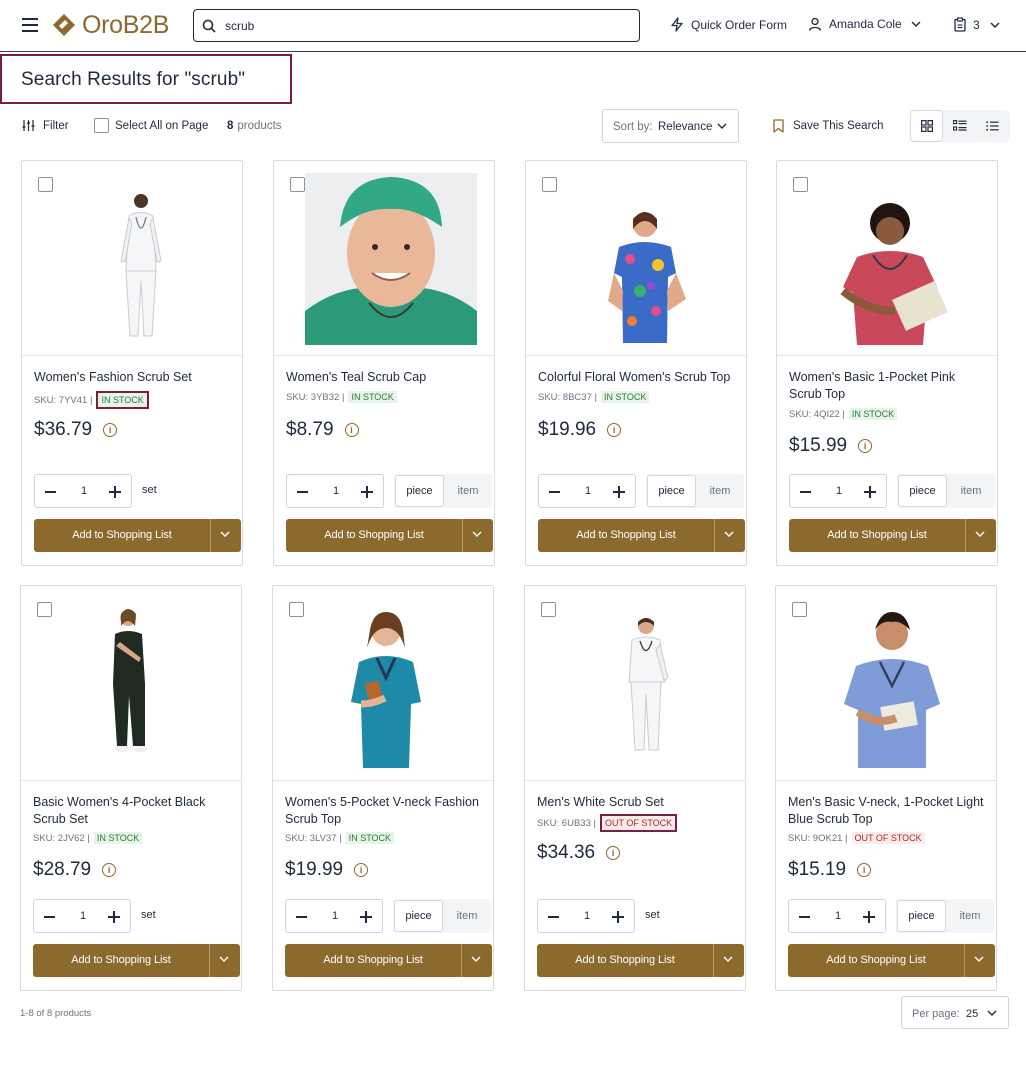 The height and width of the screenshot is (1080, 1026). What do you see at coordinates (416, 25) in the screenshot?
I see `search-input: scrub` at bounding box center [416, 25].